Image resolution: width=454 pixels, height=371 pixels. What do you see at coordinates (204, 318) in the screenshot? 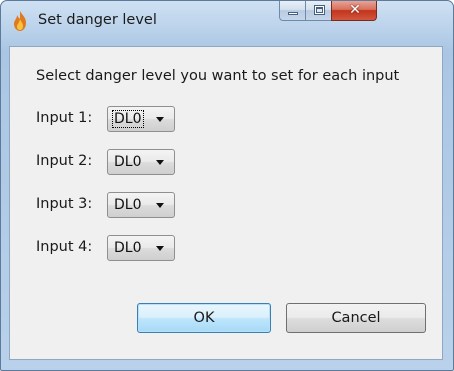
I see `ok-button: OK` at bounding box center [204, 318].